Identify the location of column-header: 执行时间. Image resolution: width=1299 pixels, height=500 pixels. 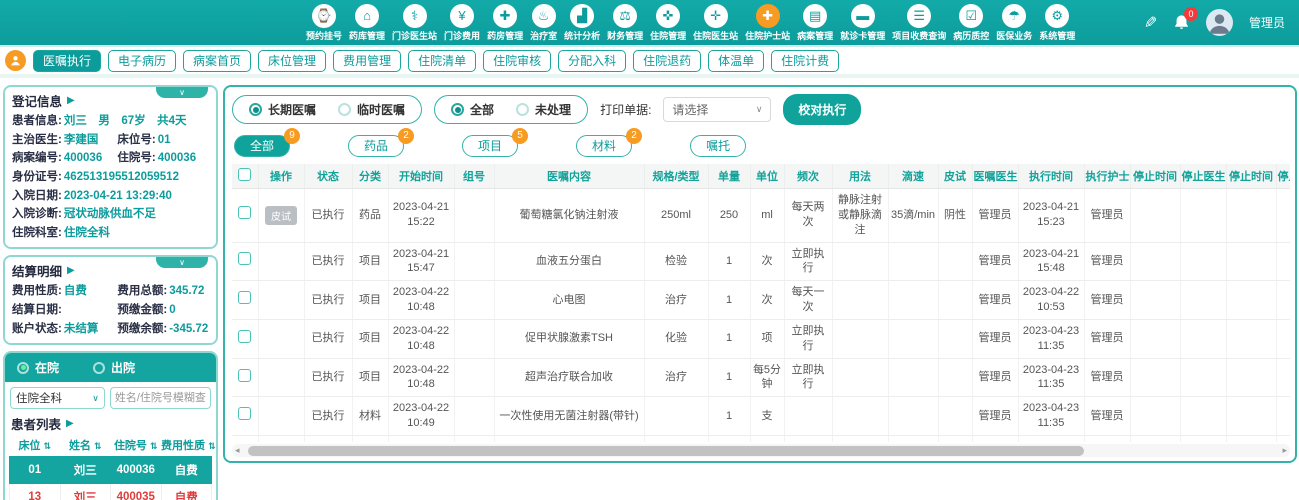
(1051, 176).